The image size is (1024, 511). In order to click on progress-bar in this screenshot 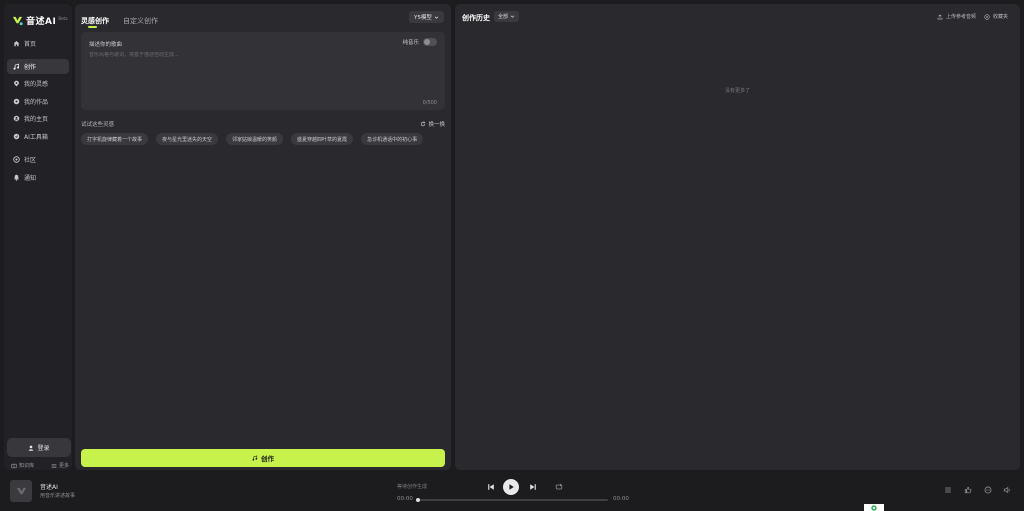, I will do `click(512, 500)`.